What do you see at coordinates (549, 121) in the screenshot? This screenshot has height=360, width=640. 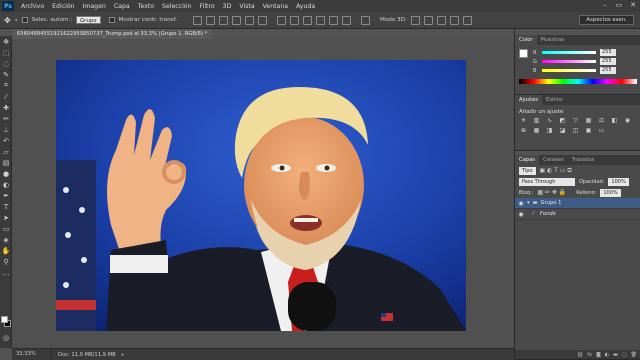 I see `curves-icon: ∿` at bounding box center [549, 121].